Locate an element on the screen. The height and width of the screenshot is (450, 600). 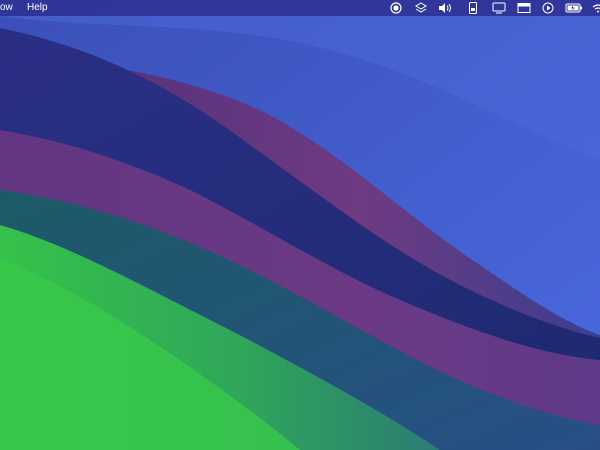
screen-mirroring-icon is located at coordinates (499, 8).